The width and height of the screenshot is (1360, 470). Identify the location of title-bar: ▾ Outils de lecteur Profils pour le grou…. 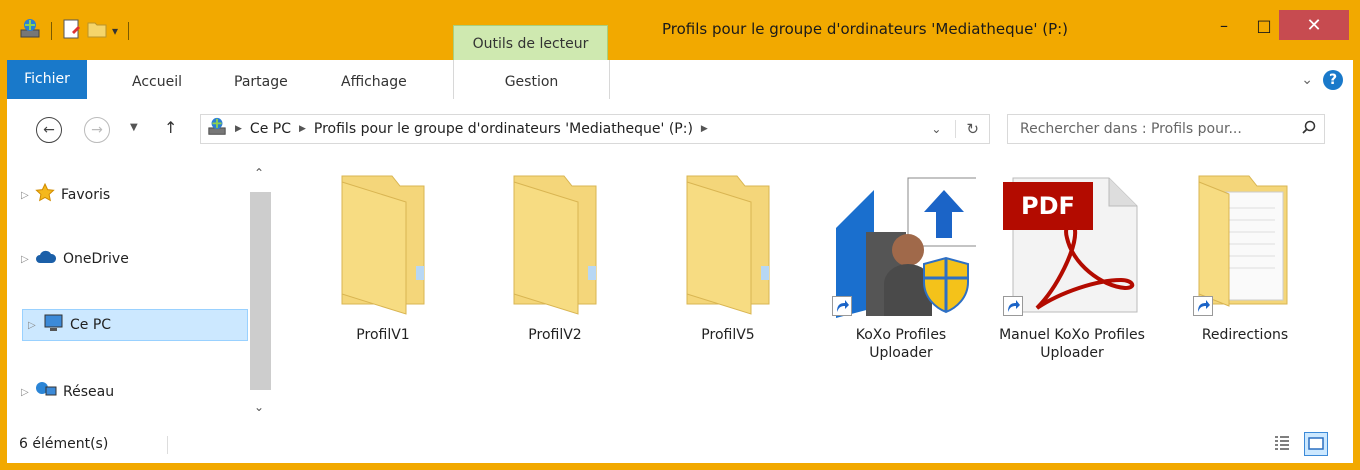
(680, 34).